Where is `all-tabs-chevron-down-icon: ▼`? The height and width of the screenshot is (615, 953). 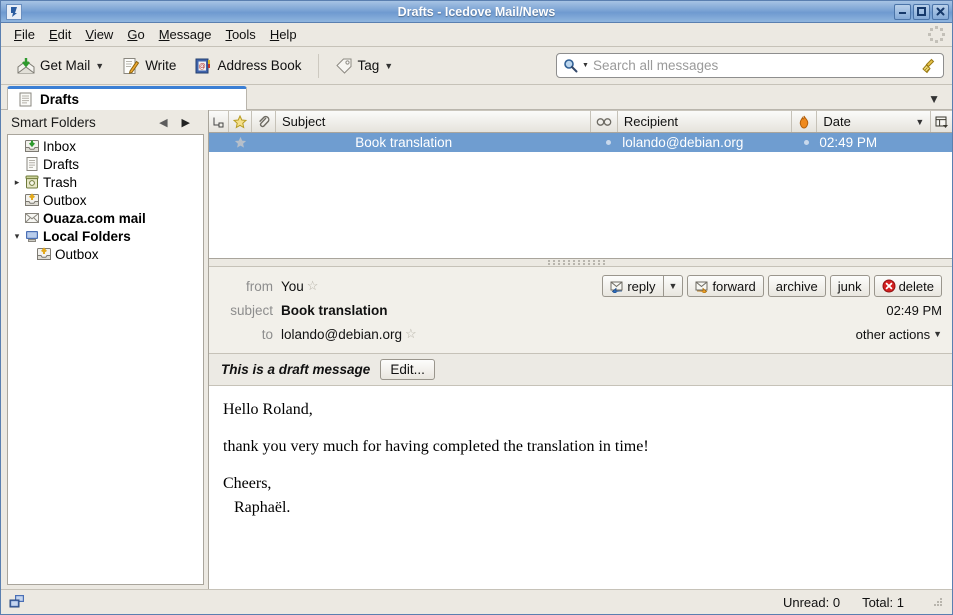
all-tabs-chevron-down-icon: ▼ is located at coordinates (934, 99).